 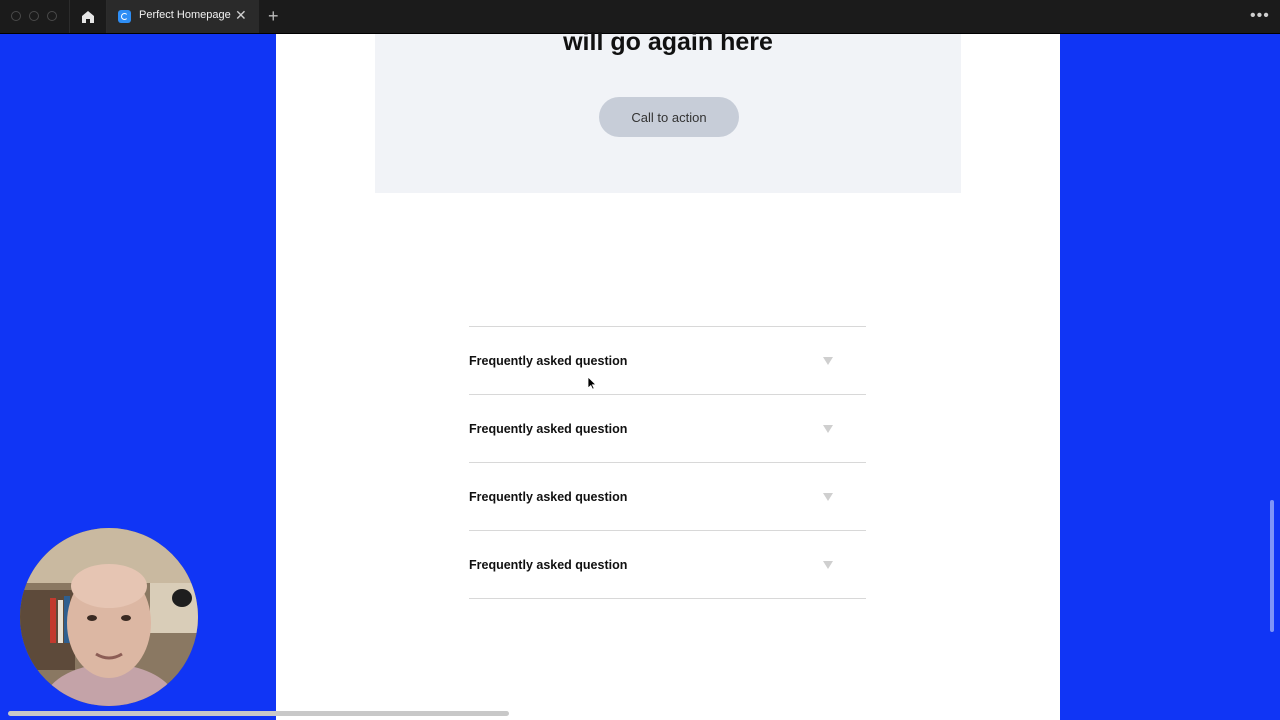 I want to click on cta-section: will go again here Call to action, so click(x=668, y=110).